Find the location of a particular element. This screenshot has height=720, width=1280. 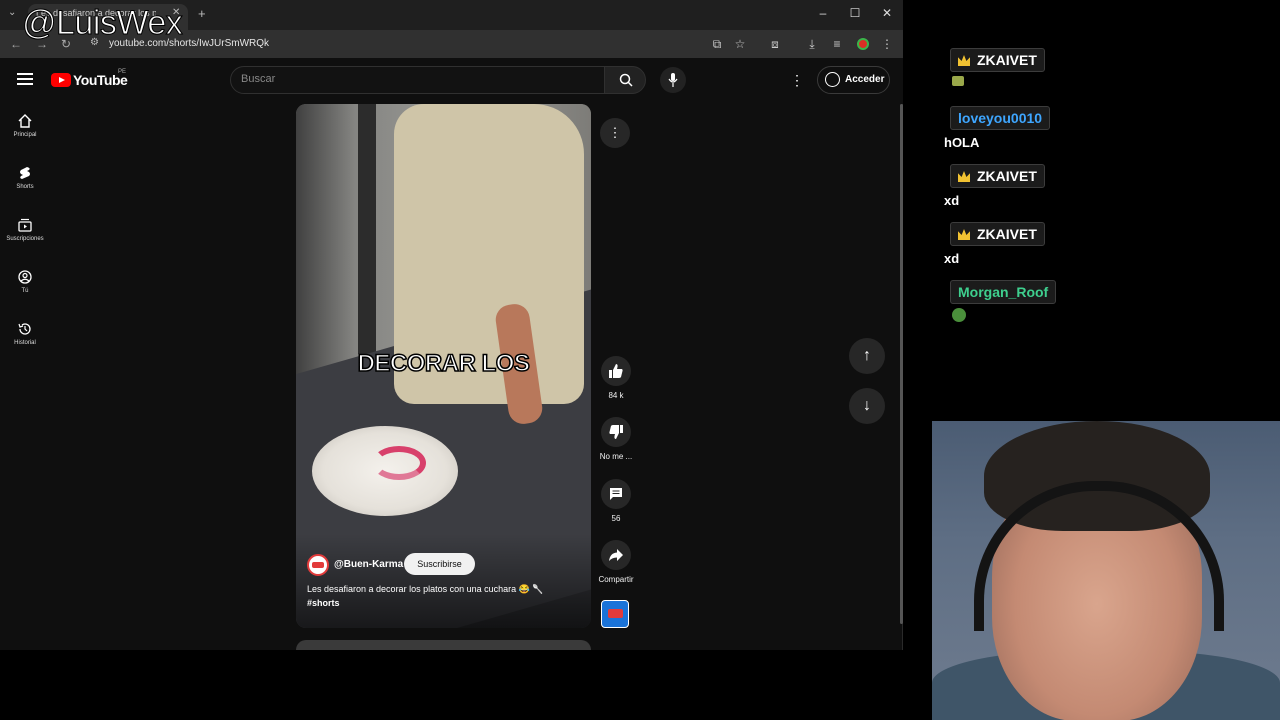

comment-count: 56 is located at coordinates (616, 518).